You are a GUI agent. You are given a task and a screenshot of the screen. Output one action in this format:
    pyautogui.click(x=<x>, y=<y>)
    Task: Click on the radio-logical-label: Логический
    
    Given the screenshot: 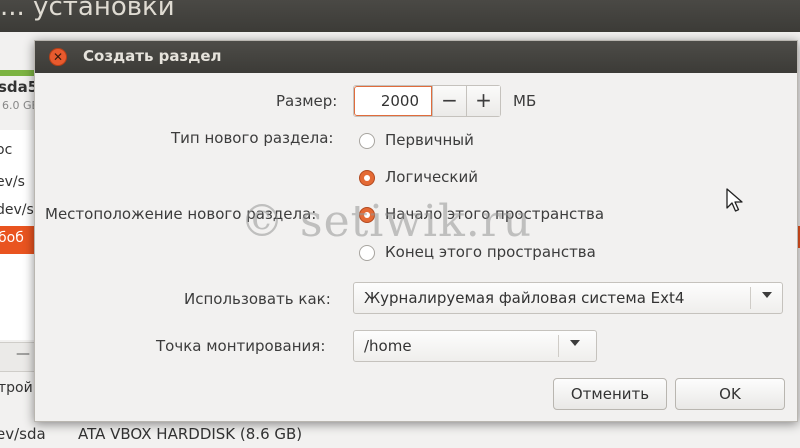 What is the action you would take?
    pyautogui.click(x=431, y=177)
    